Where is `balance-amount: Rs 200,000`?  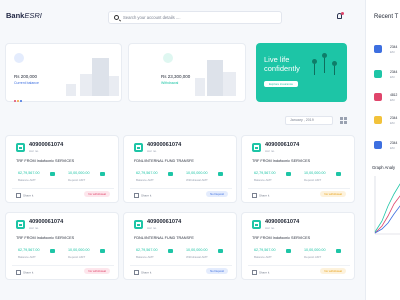
balance-amount: Rs 200,000 is located at coordinates (26, 76).